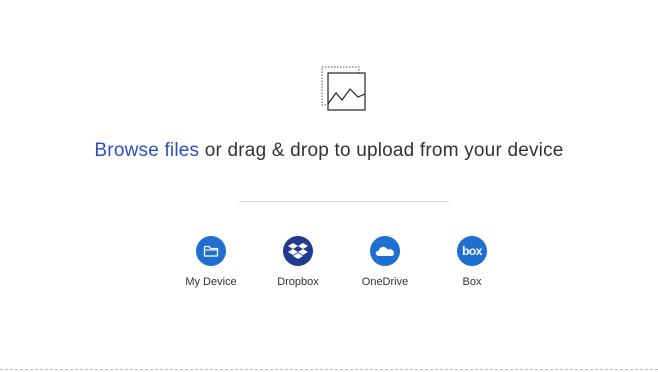 The width and height of the screenshot is (658, 372). I want to click on source-onedrive: OneDrive, so click(385, 262).